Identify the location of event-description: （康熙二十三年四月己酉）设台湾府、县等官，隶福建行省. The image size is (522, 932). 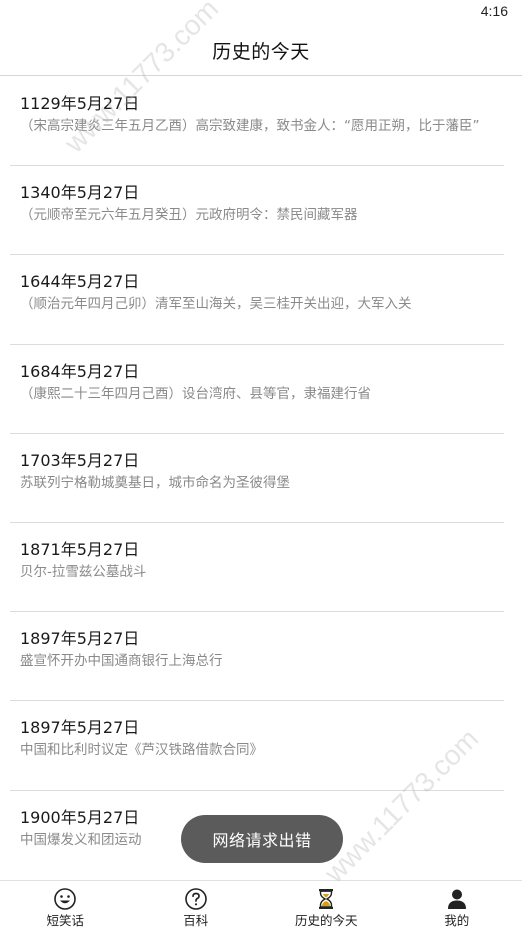
(195, 393).